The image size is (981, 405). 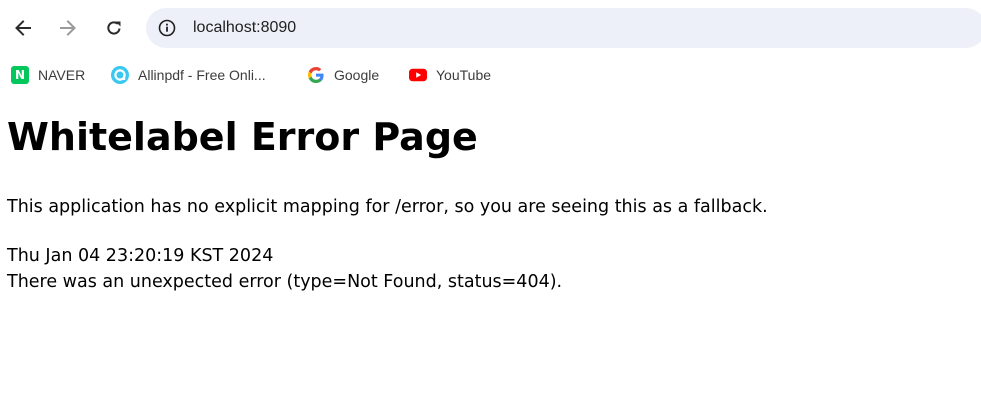 I want to click on naver-icon: N, so click(x=20, y=75).